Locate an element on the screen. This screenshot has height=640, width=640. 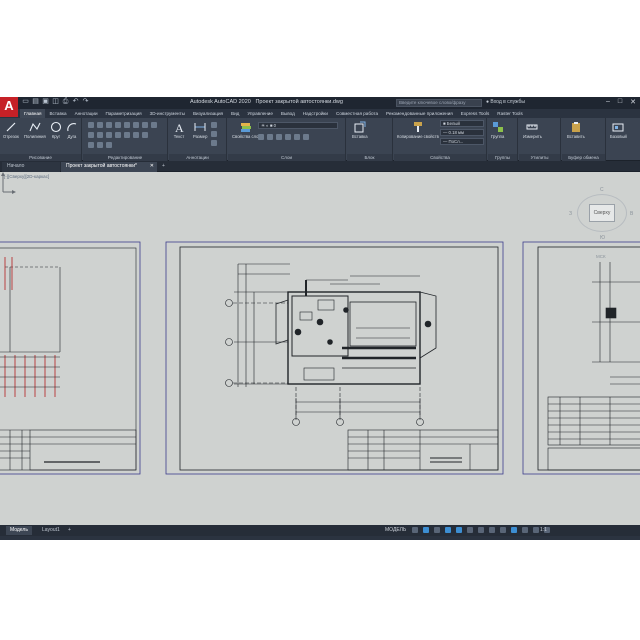
break-icon is located at coordinates (136, 135).